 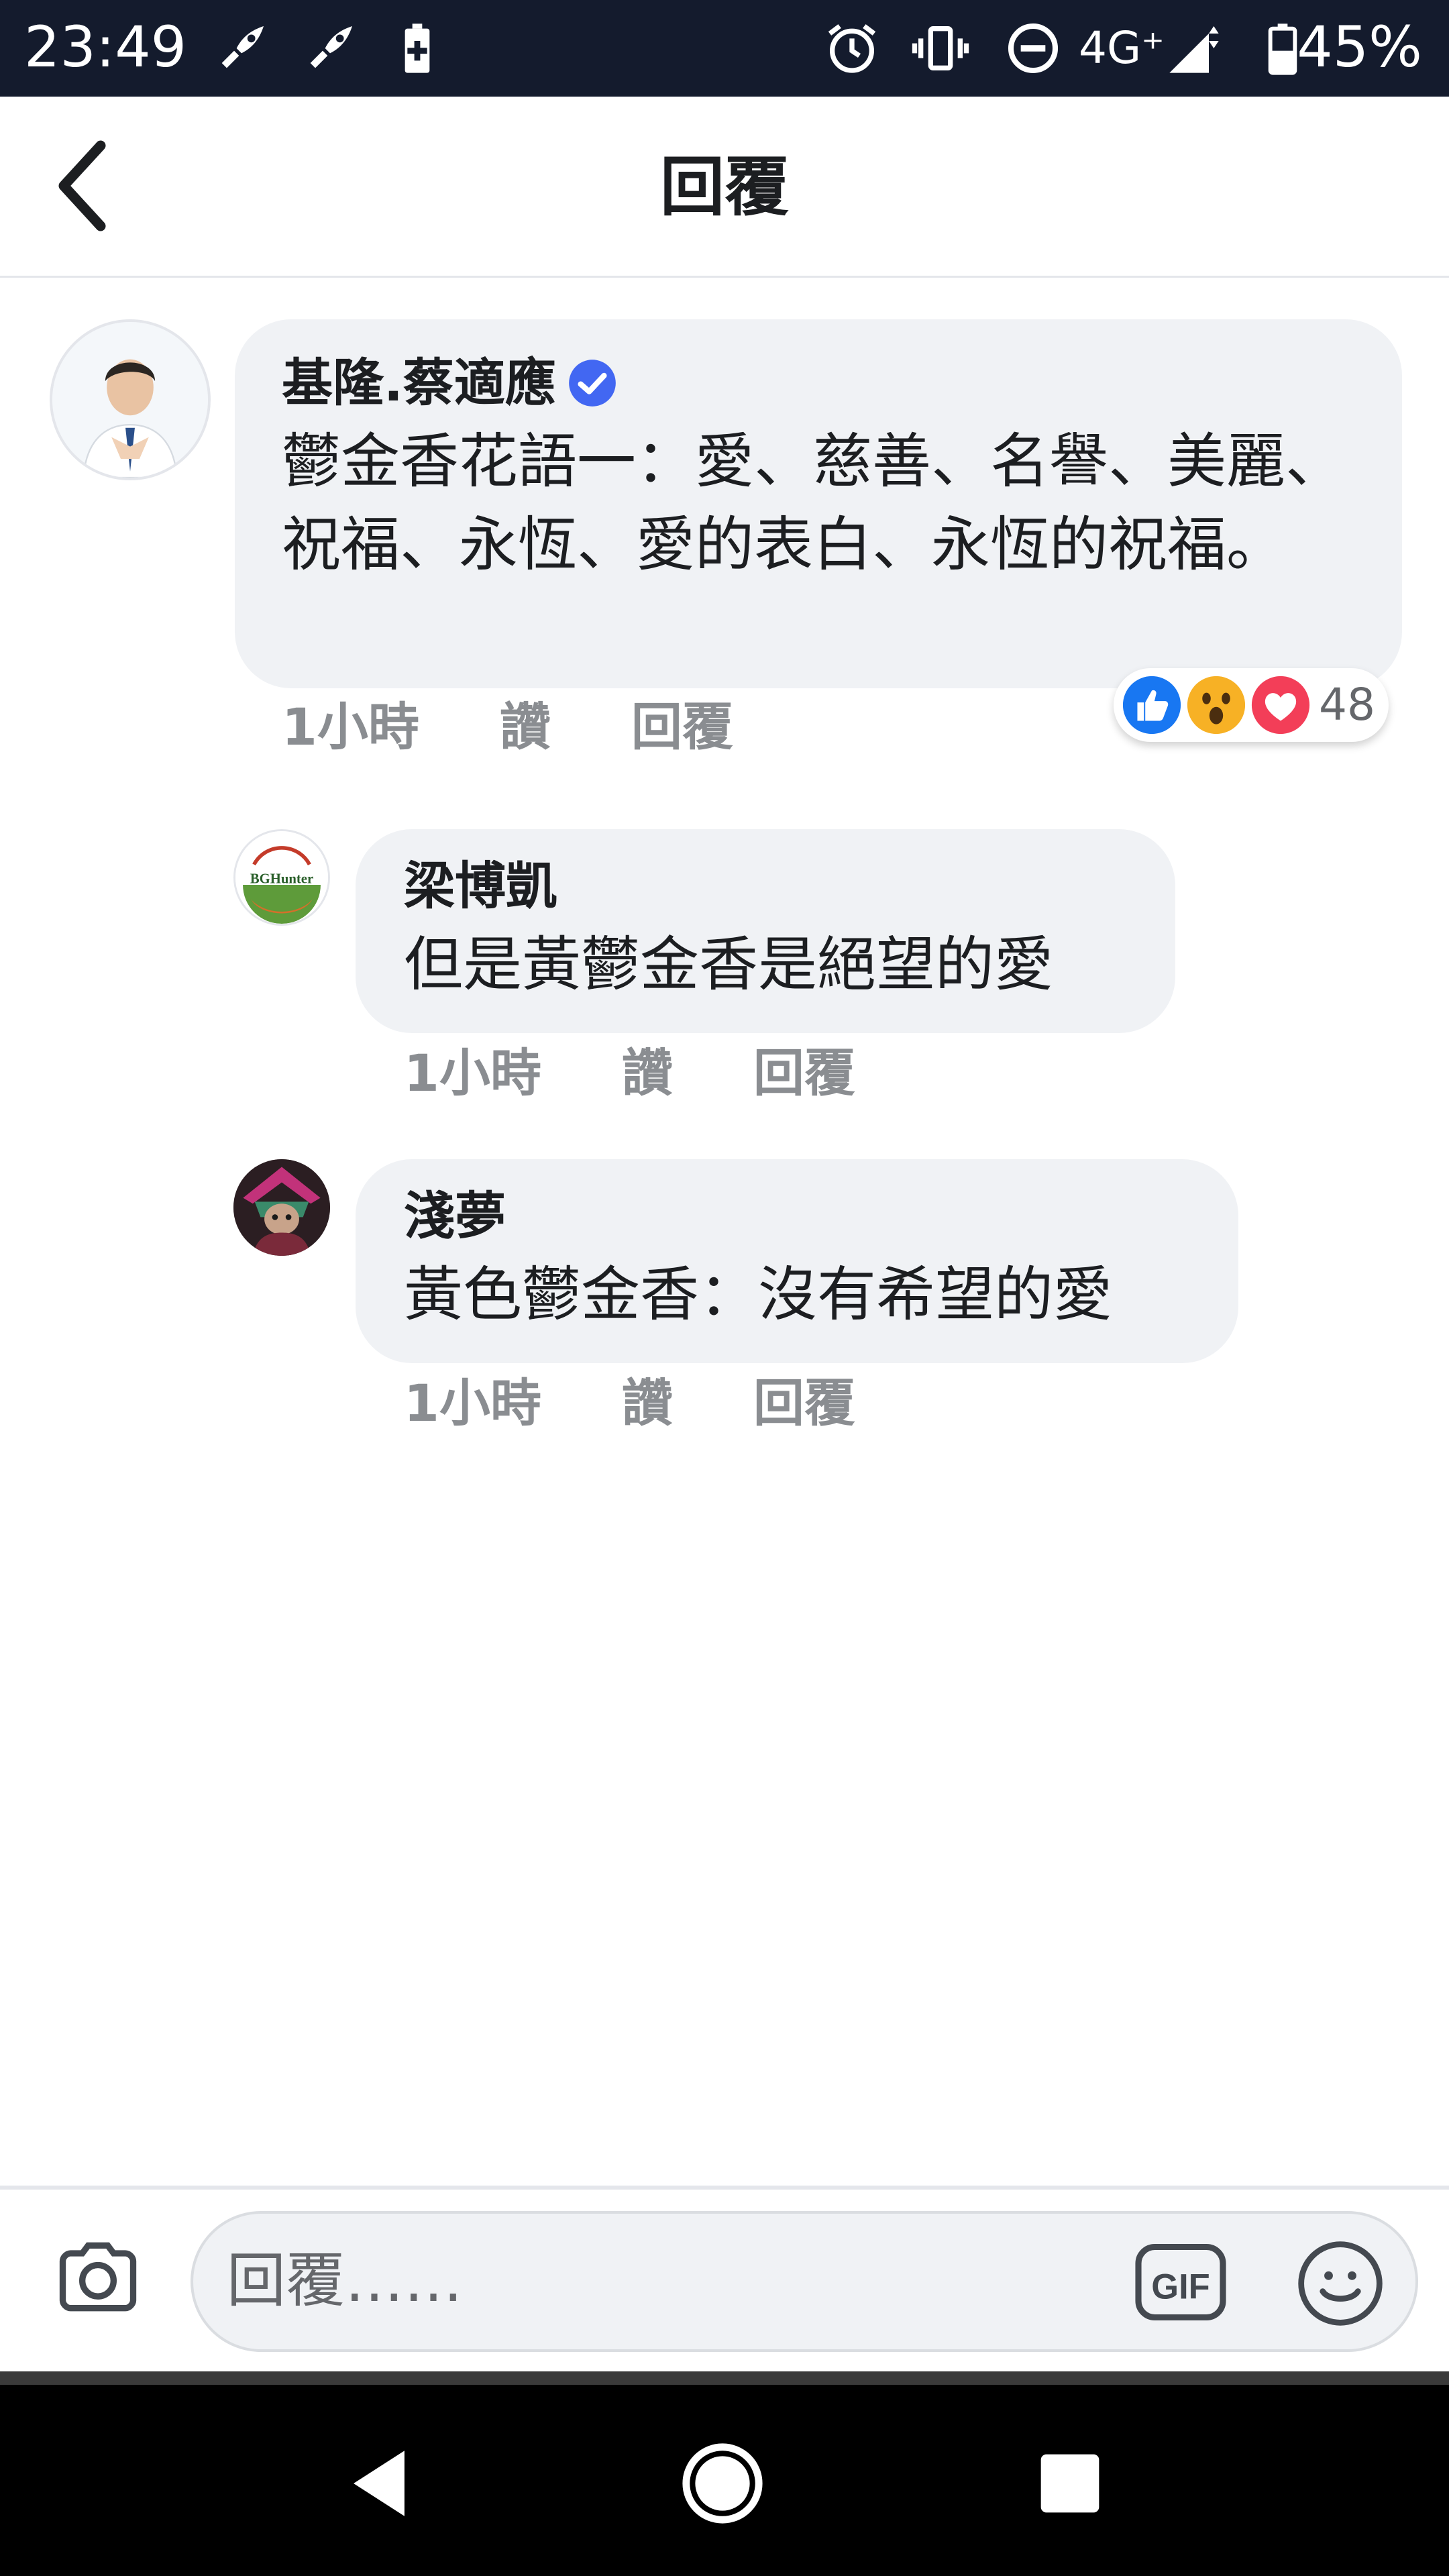 I want to click on avatar: BGHunter, so click(x=281, y=877).